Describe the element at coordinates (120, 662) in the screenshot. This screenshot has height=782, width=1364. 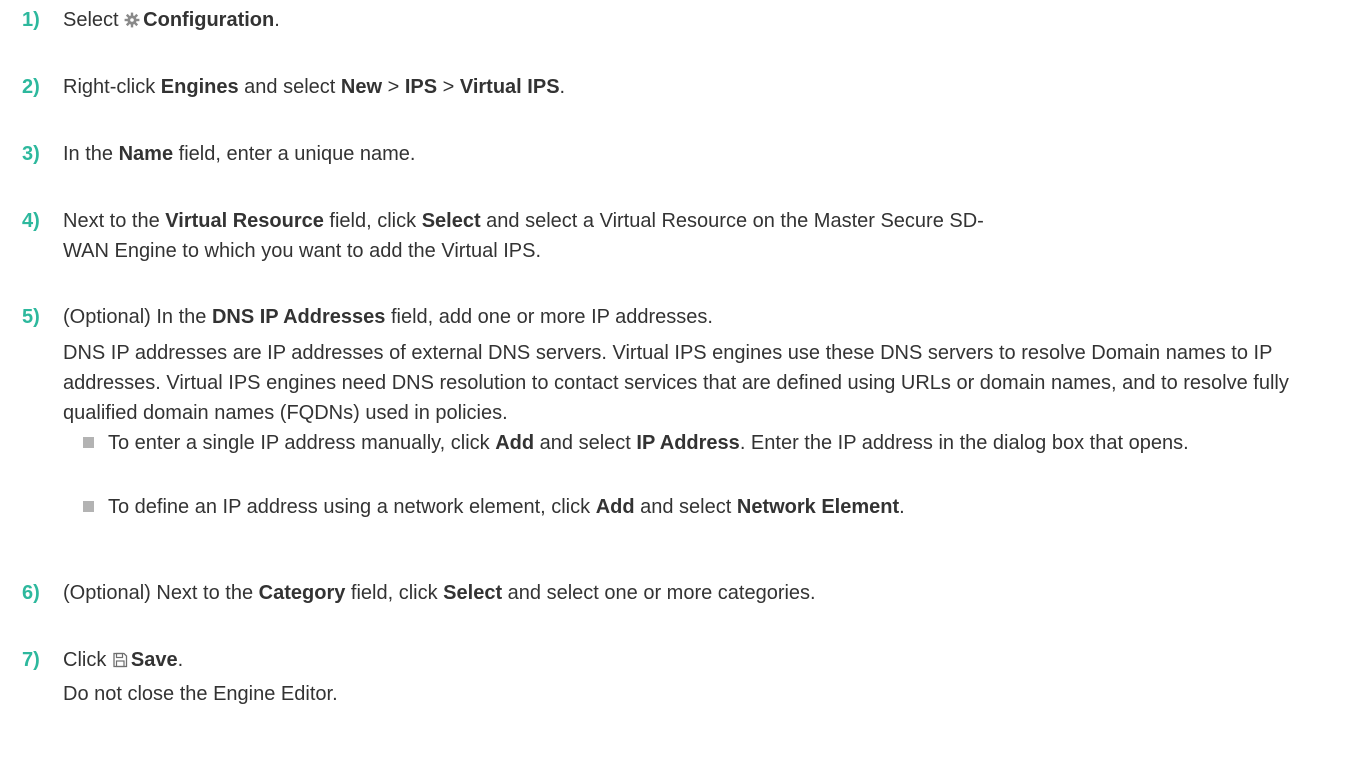
I see `save-icon` at that location.